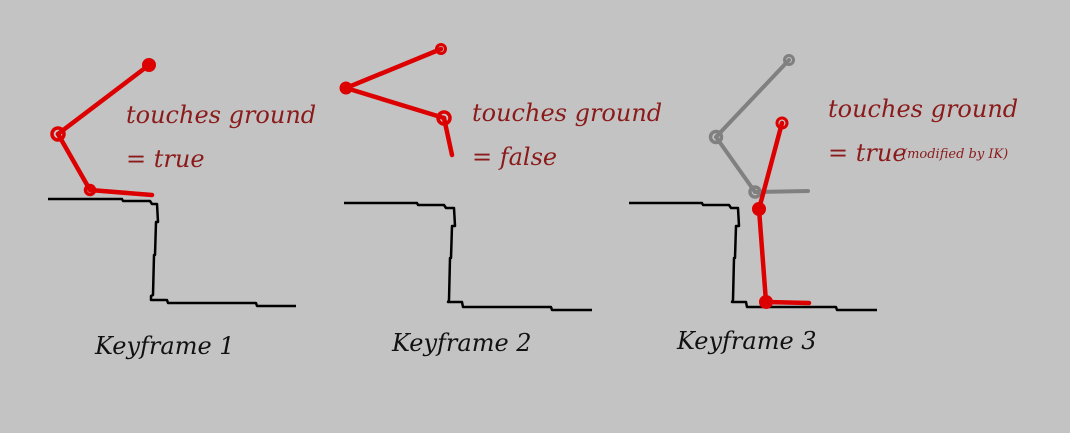  What do you see at coordinates (515, 157) in the screenshot?
I see `touches-ground-value-2: = false` at bounding box center [515, 157].